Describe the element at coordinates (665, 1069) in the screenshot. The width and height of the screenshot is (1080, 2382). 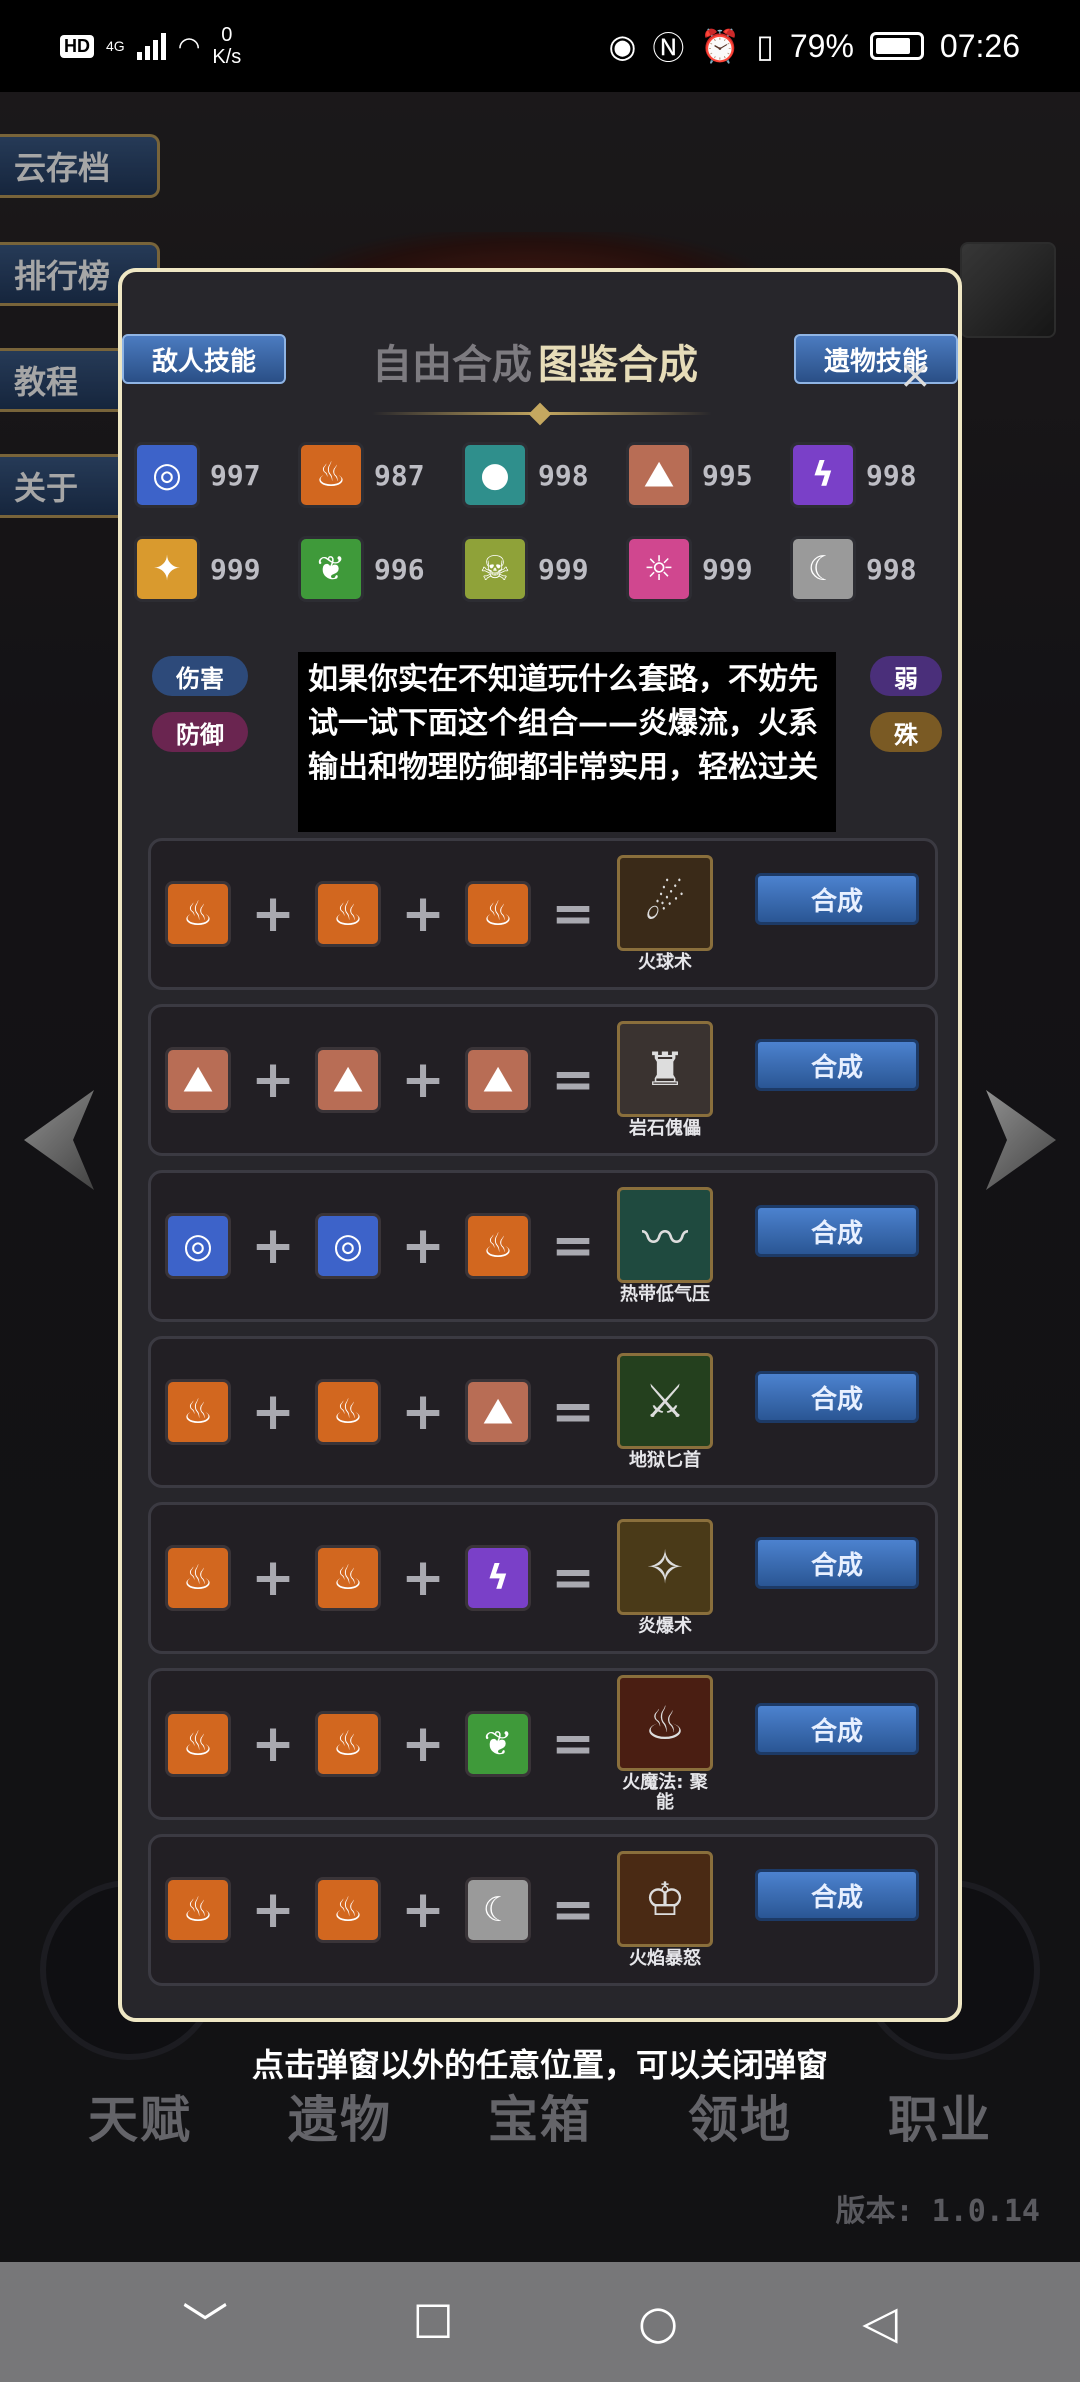
I see `skill-icon: ♜` at that location.